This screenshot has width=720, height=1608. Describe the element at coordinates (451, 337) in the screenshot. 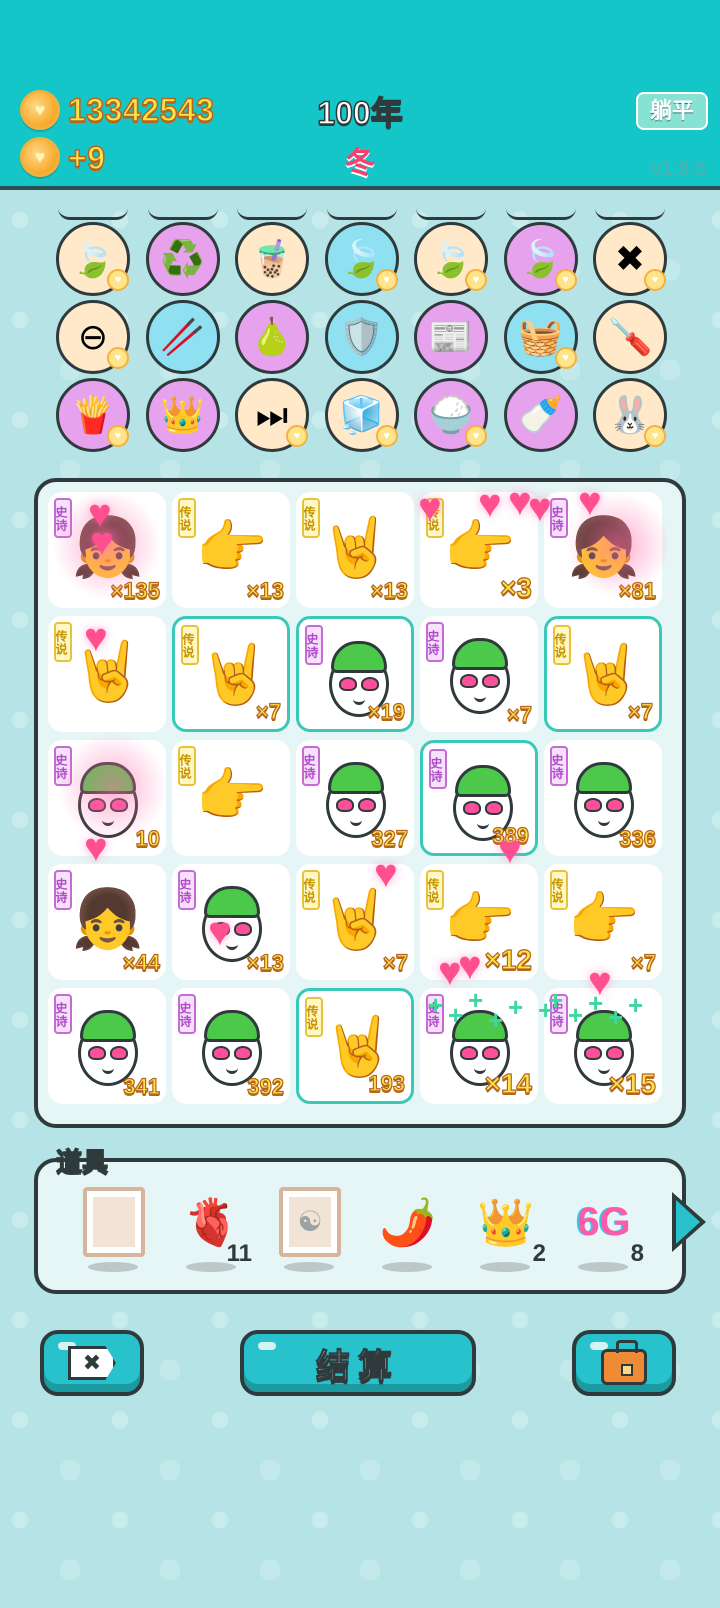

I see `relic-magazine: 📰` at that location.